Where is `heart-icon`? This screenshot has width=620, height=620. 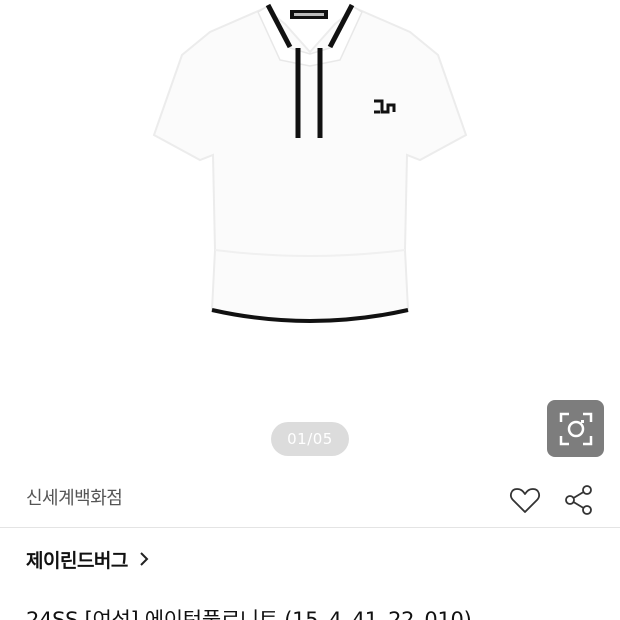 heart-icon is located at coordinates (525, 500).